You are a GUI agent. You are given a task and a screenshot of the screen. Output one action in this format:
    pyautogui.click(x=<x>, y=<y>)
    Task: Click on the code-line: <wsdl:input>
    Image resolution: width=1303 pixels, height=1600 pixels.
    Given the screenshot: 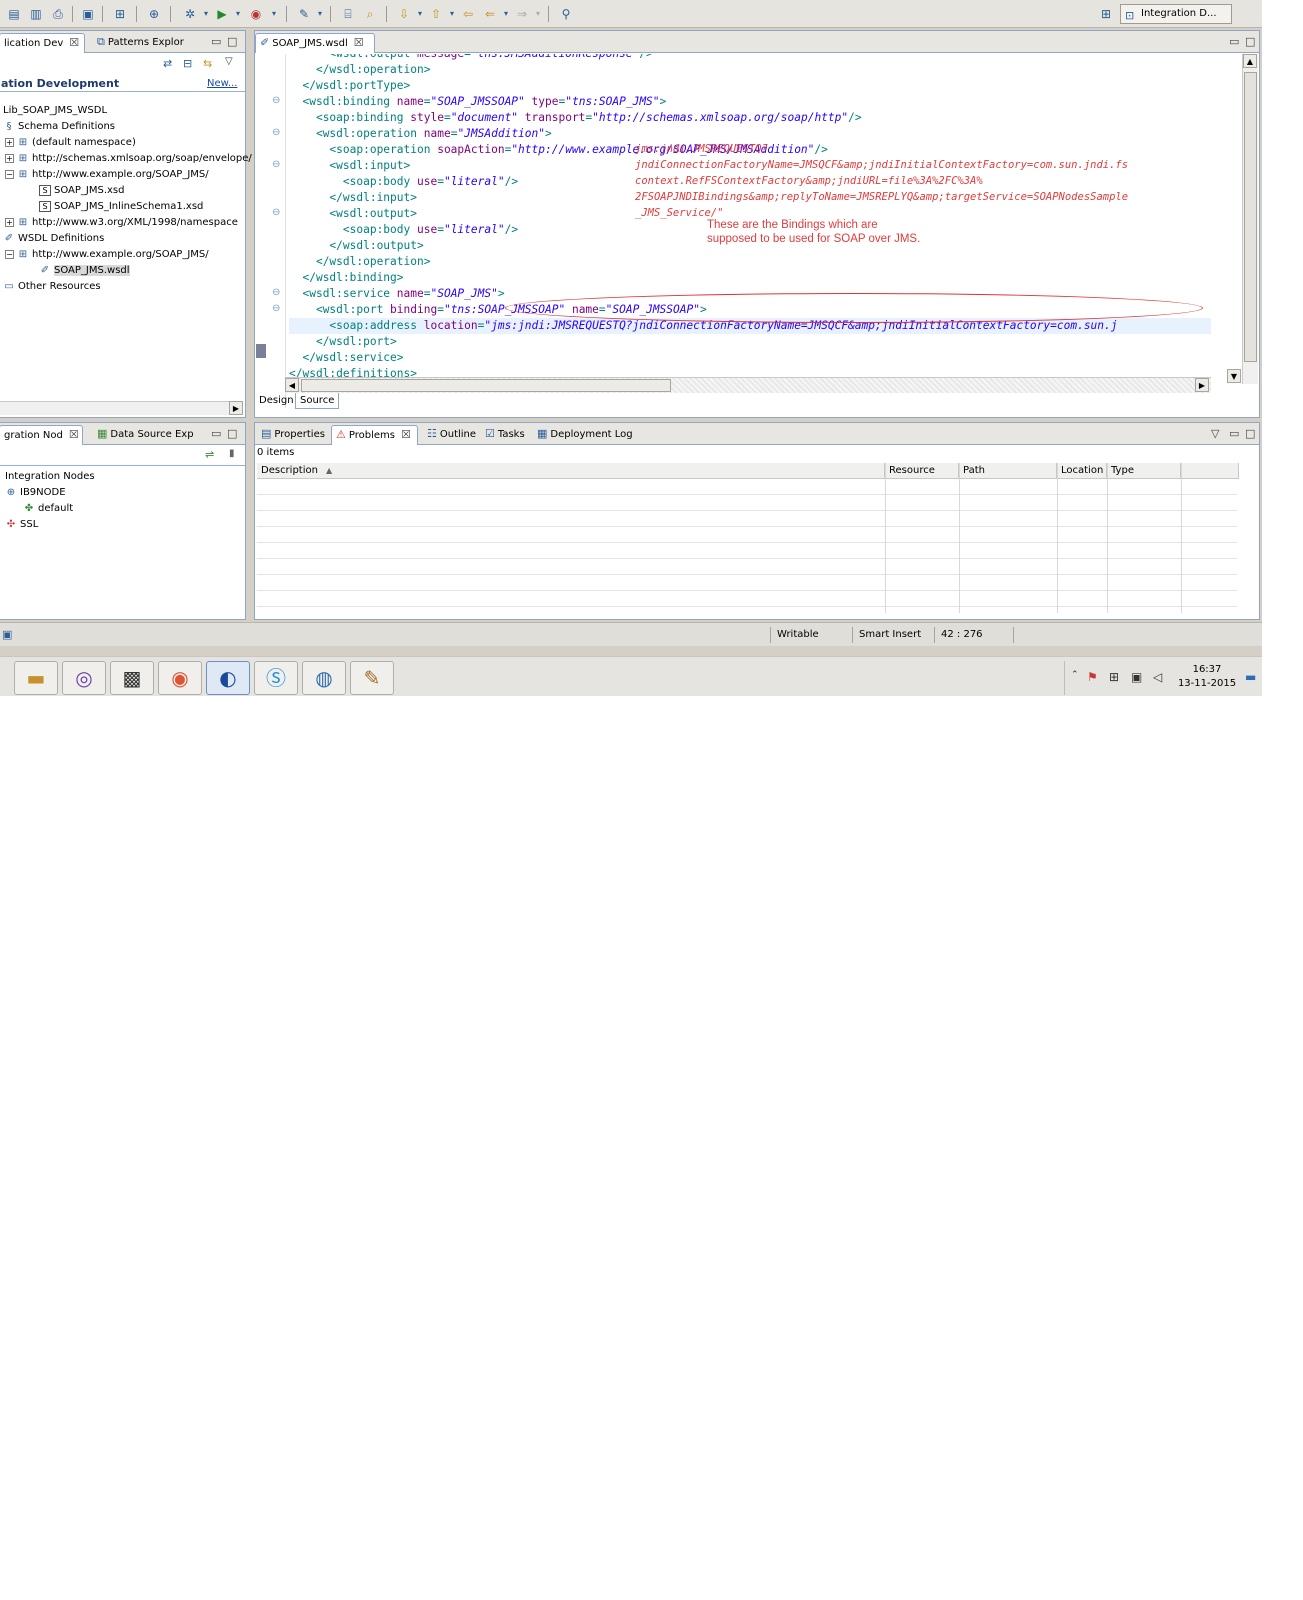 What is the action you would take?
    pyautogui.click(x=349, y=166)
    